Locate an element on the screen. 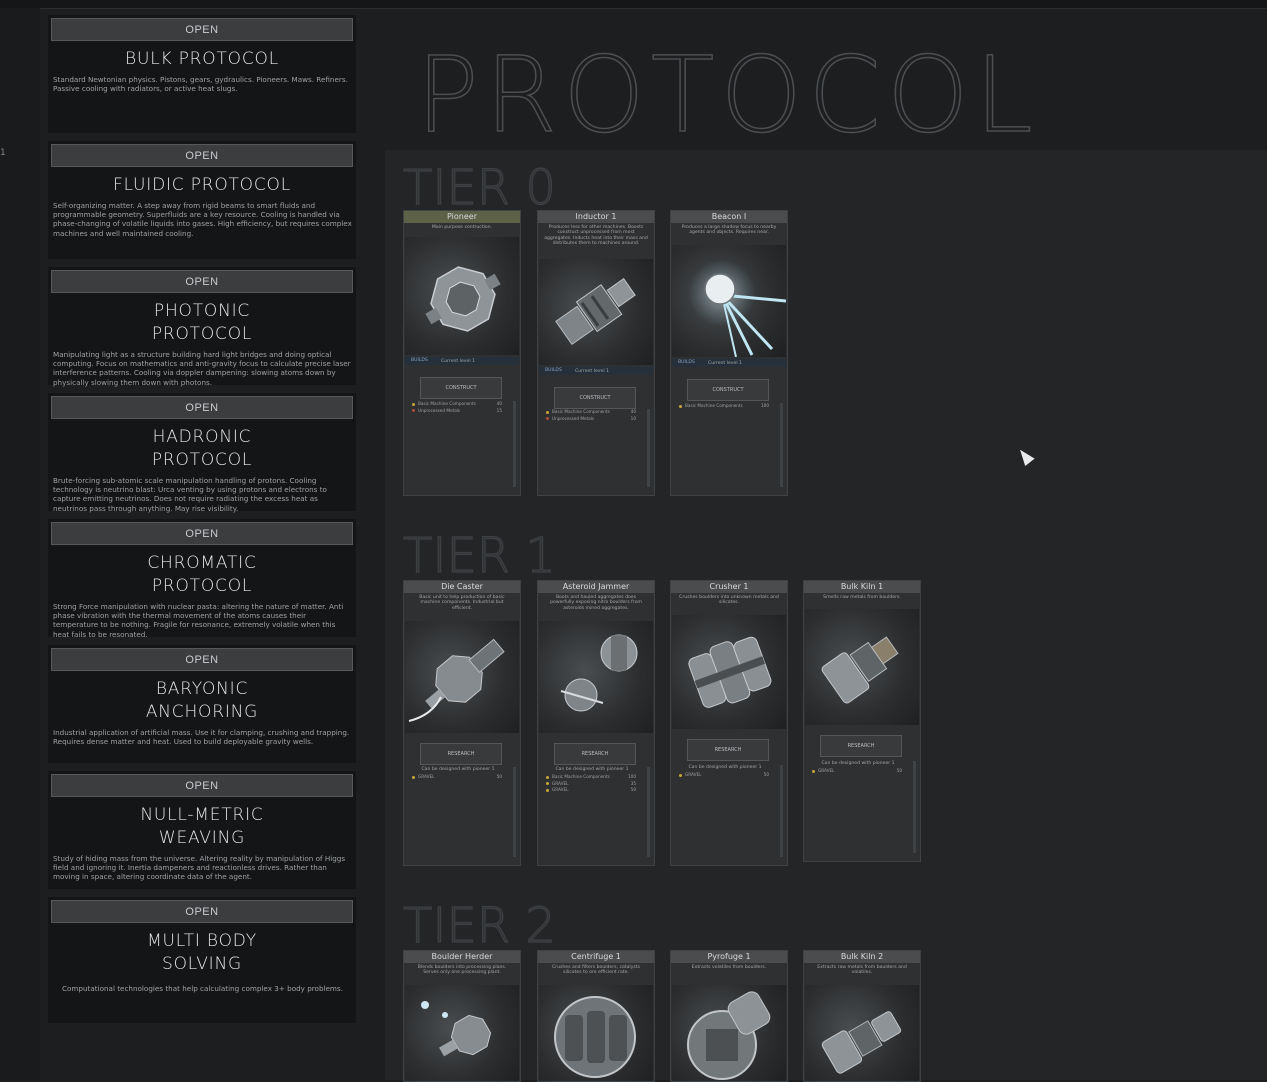 The image size is (1267, 1082). left-edge-marker: 1 is located at coordinates (3, 153).